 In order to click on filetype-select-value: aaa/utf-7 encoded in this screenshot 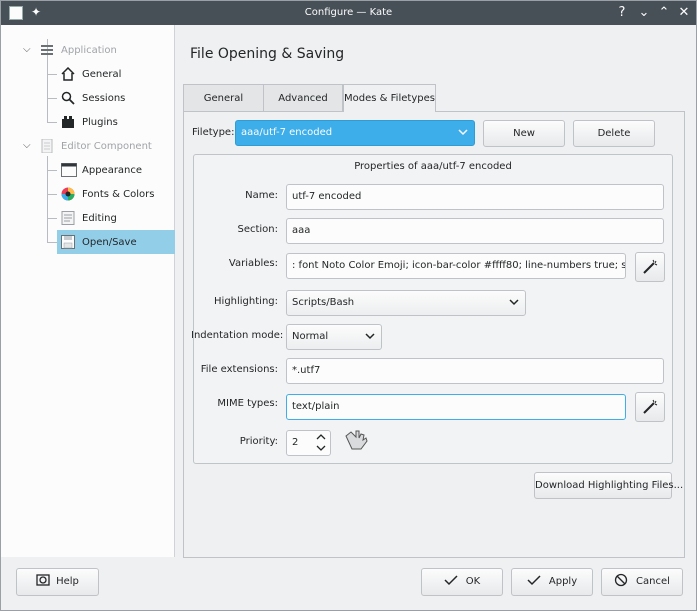, I will do `click(287, 132)`.